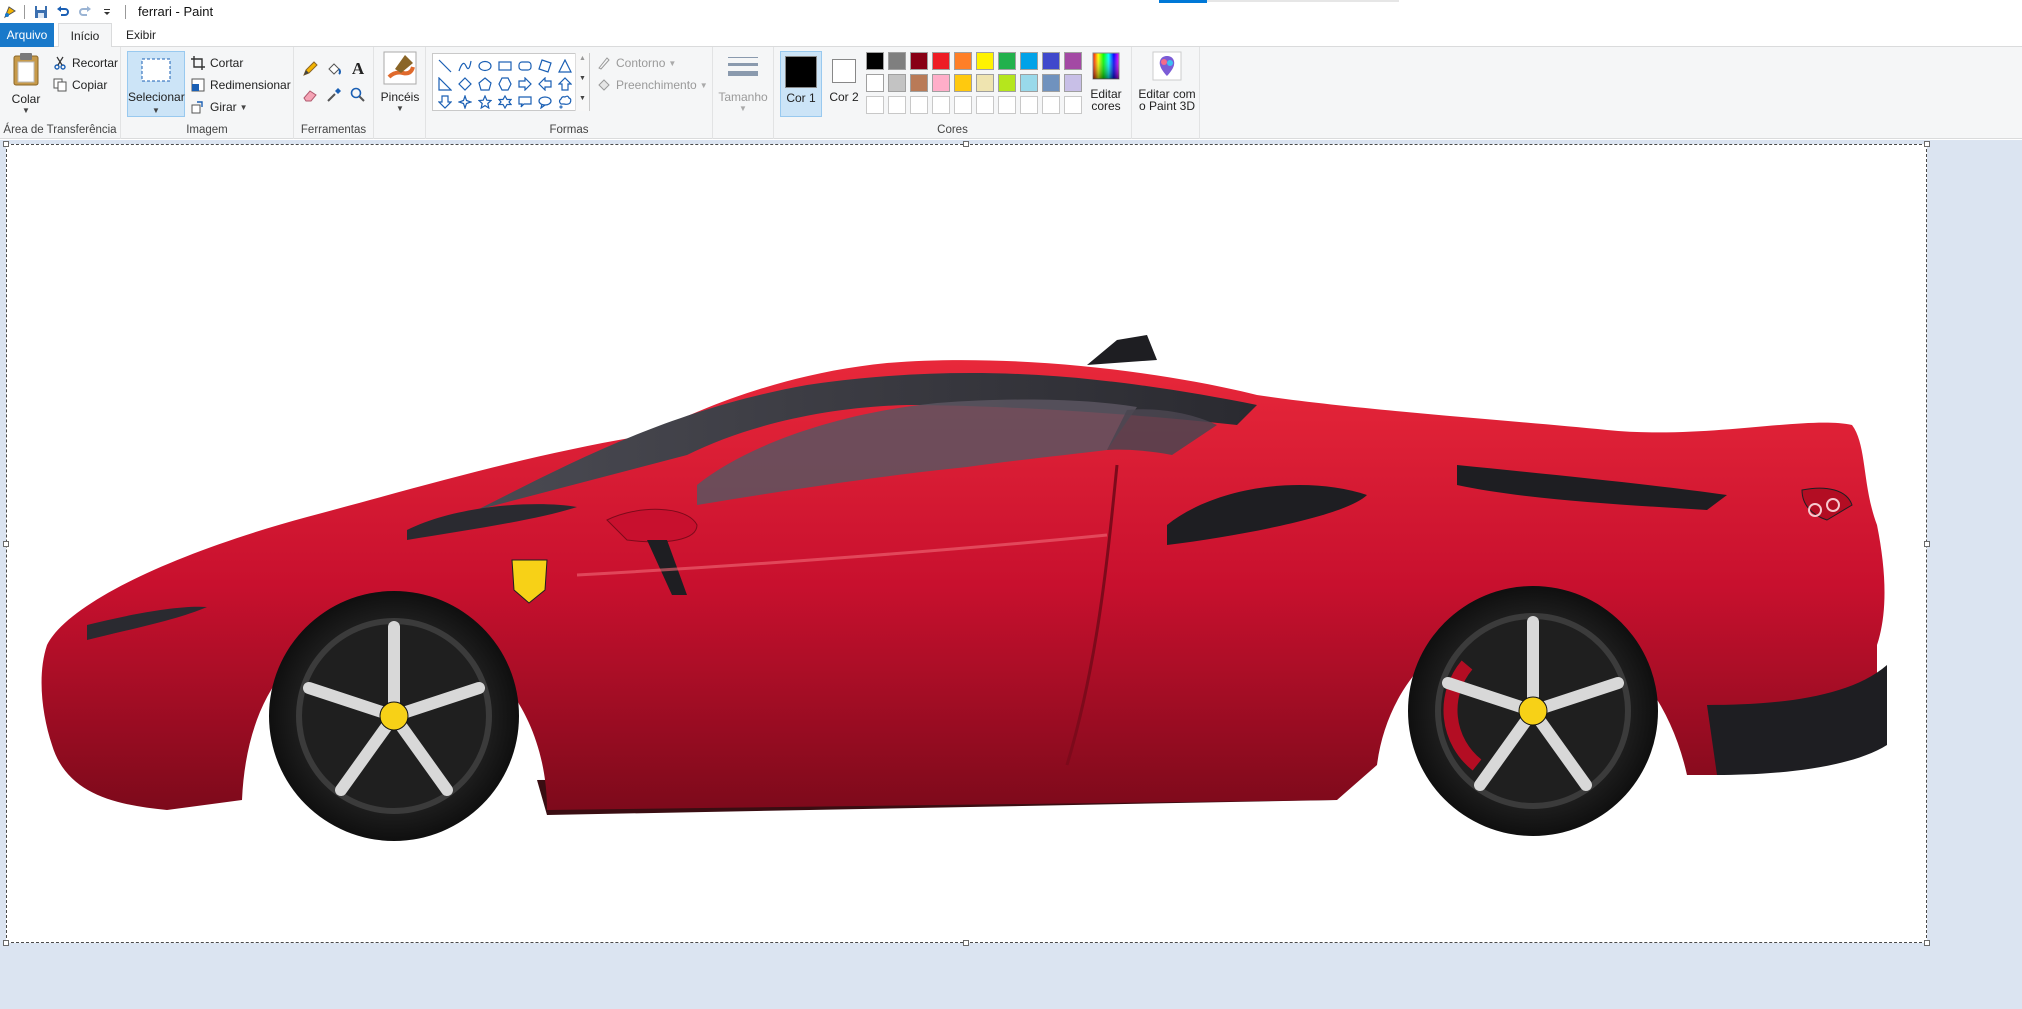  Describe the element at coordinates (525, 66) in the screenshot. I see `rounded-rectangle-shape-icon` at that location.